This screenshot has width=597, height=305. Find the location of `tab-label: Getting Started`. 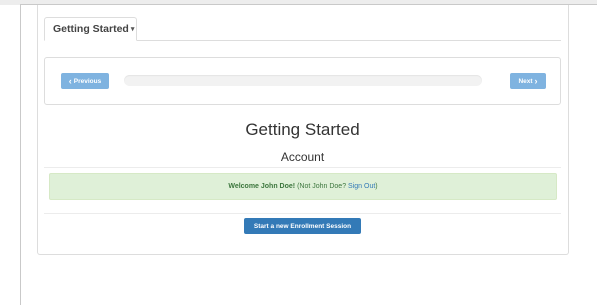

tab-label: Getting Started is located at coordinates (91, 29).